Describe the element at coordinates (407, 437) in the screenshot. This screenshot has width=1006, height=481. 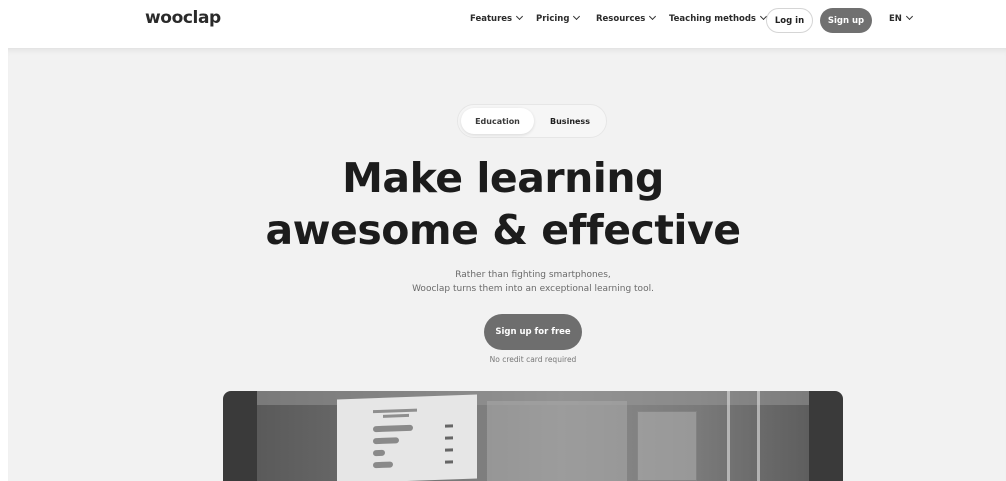
I see `projector-screen` at that location.